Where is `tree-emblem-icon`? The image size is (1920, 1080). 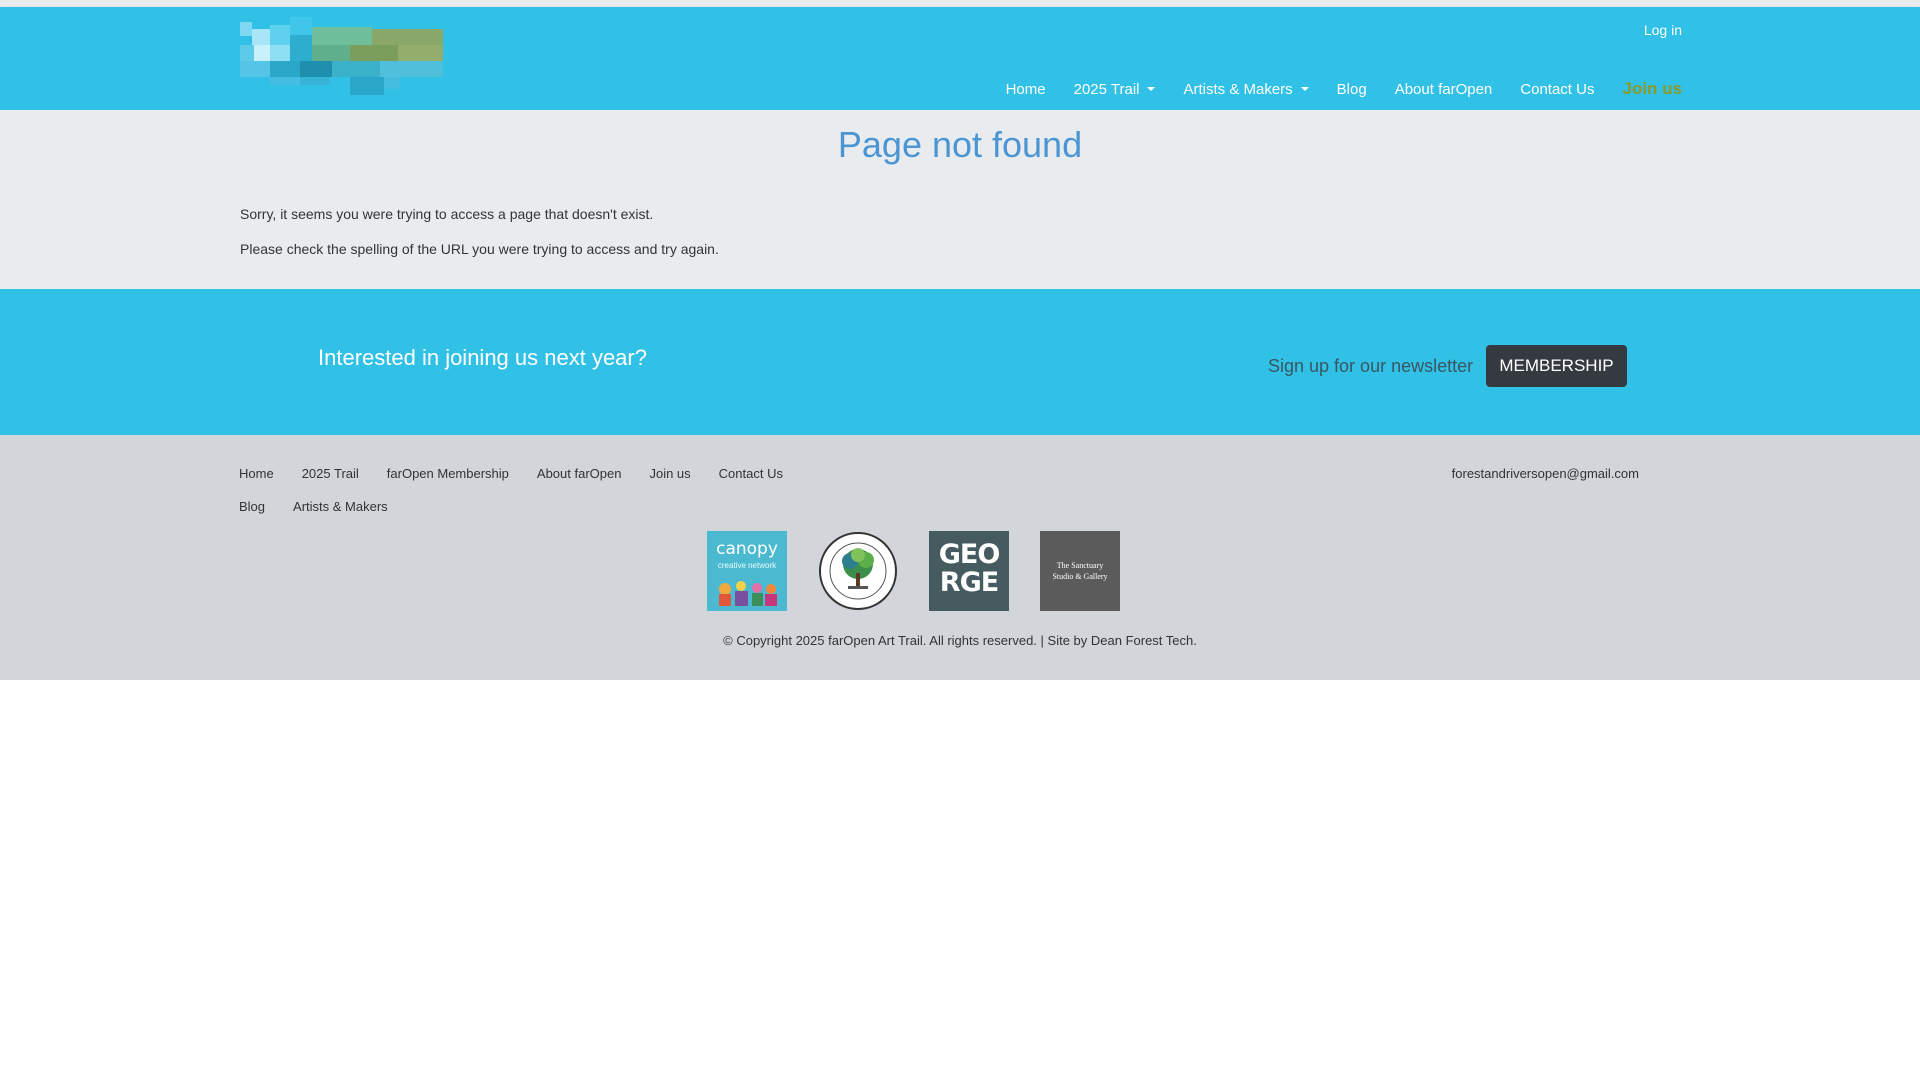 tree-emblem-icon is located at coordinates (858, 571).